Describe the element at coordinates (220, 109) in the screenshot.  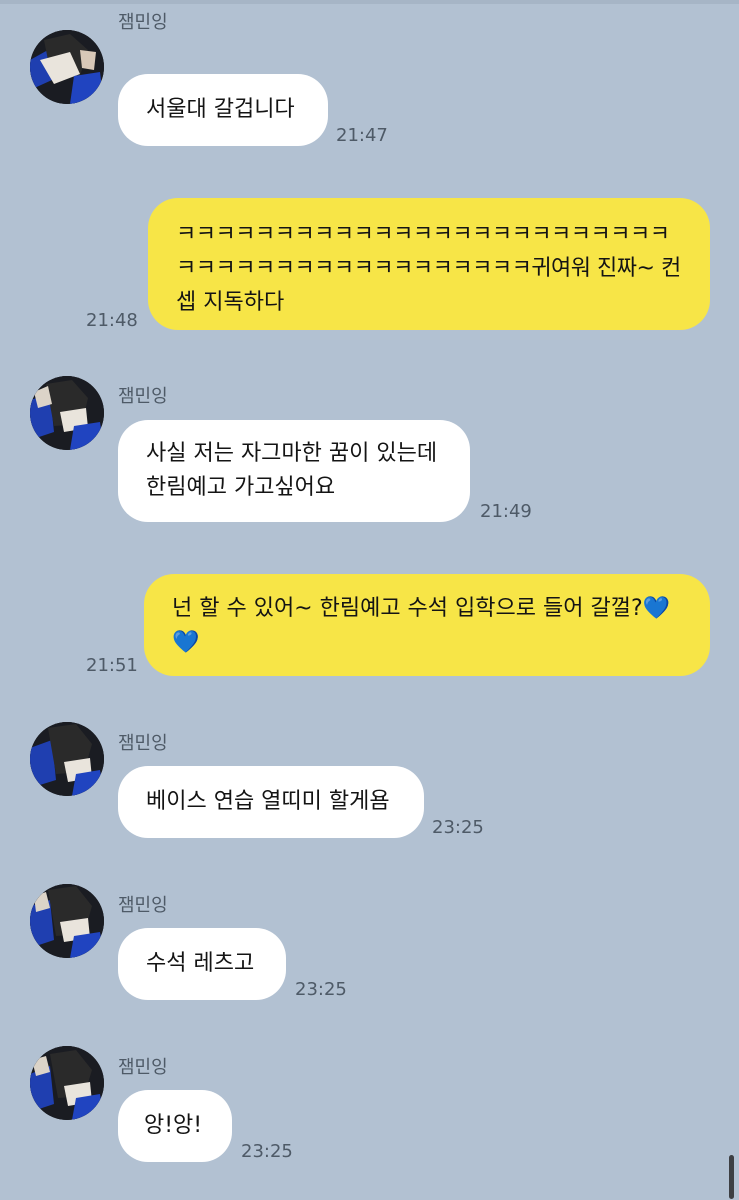
I see `message-text: 서울대 갈겁니다` at that location.